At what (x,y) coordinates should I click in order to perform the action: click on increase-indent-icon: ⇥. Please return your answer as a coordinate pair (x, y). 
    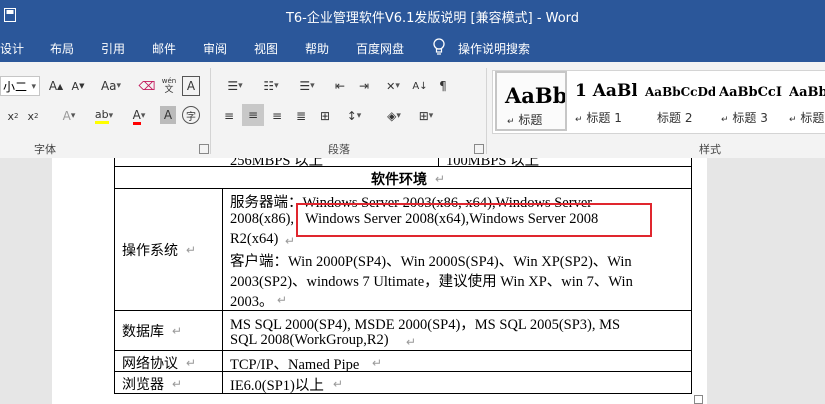
    Looking at the image, I should click on (364, 86).